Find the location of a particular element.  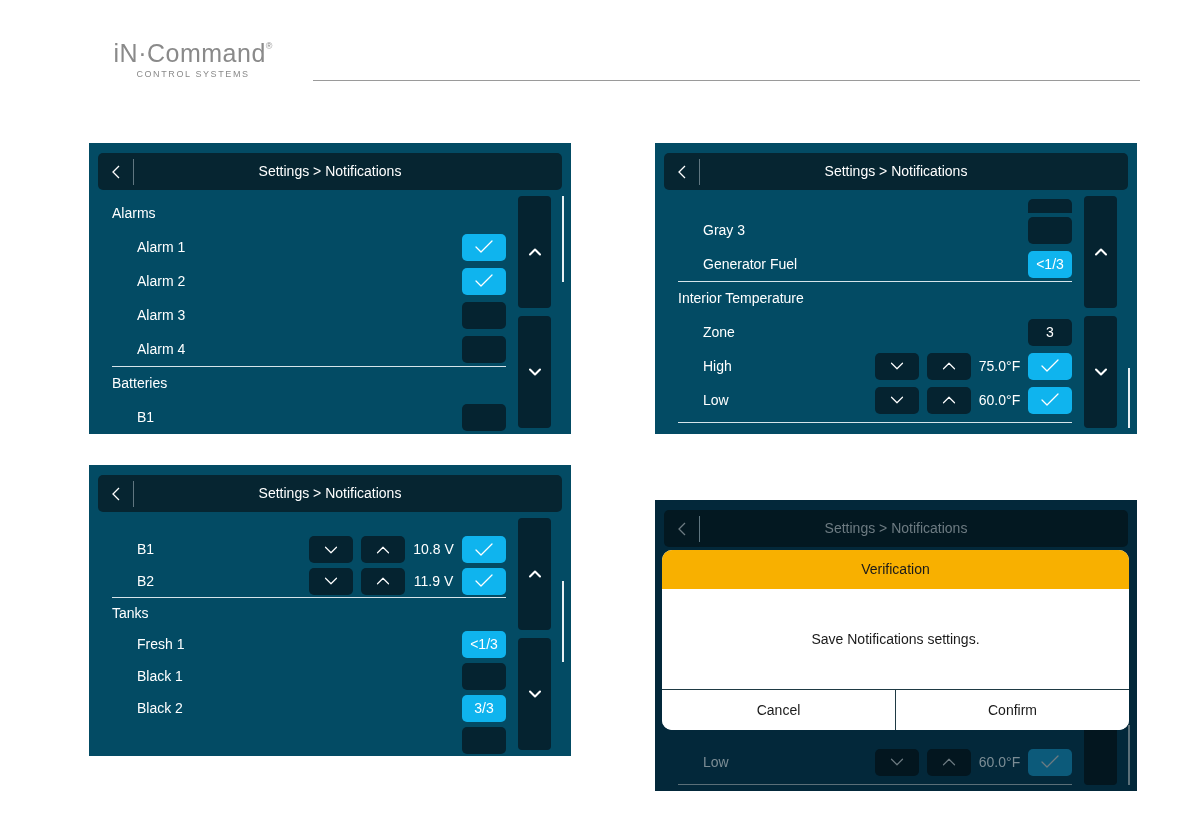

threshold-reading: 10.8 V is located at coordinates (433, 550).